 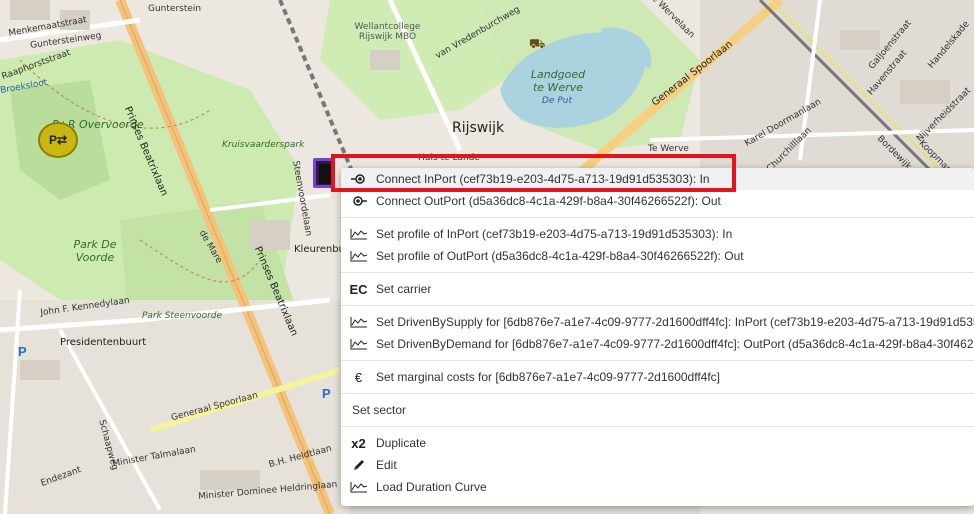 What do you see at coordinates (358, 289) in the screenshot?
I see `carrier-icon: EC` at bounding box center [358, 289].